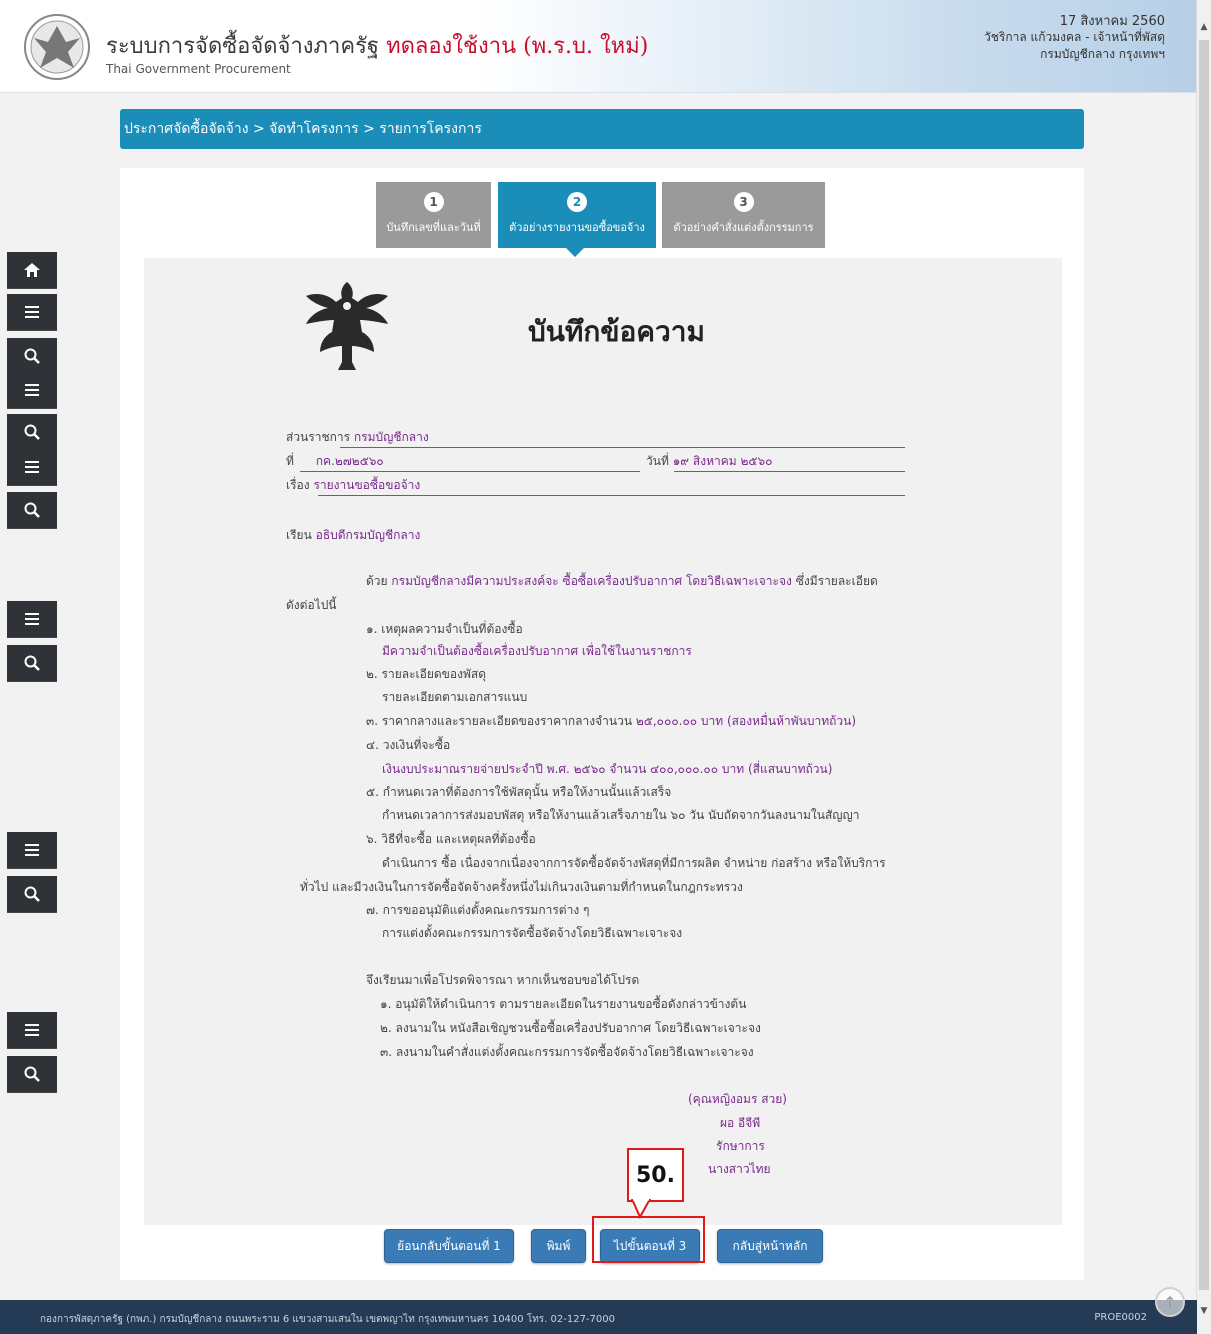 Image resolution: width=1211 pixels, height=1334 pixels. Describe the element at coordinates (743, 227) in the screenshot. I see `step-label: ตัวอย่างคำสั่งแต่งตั้งกรรมการ` at that location.